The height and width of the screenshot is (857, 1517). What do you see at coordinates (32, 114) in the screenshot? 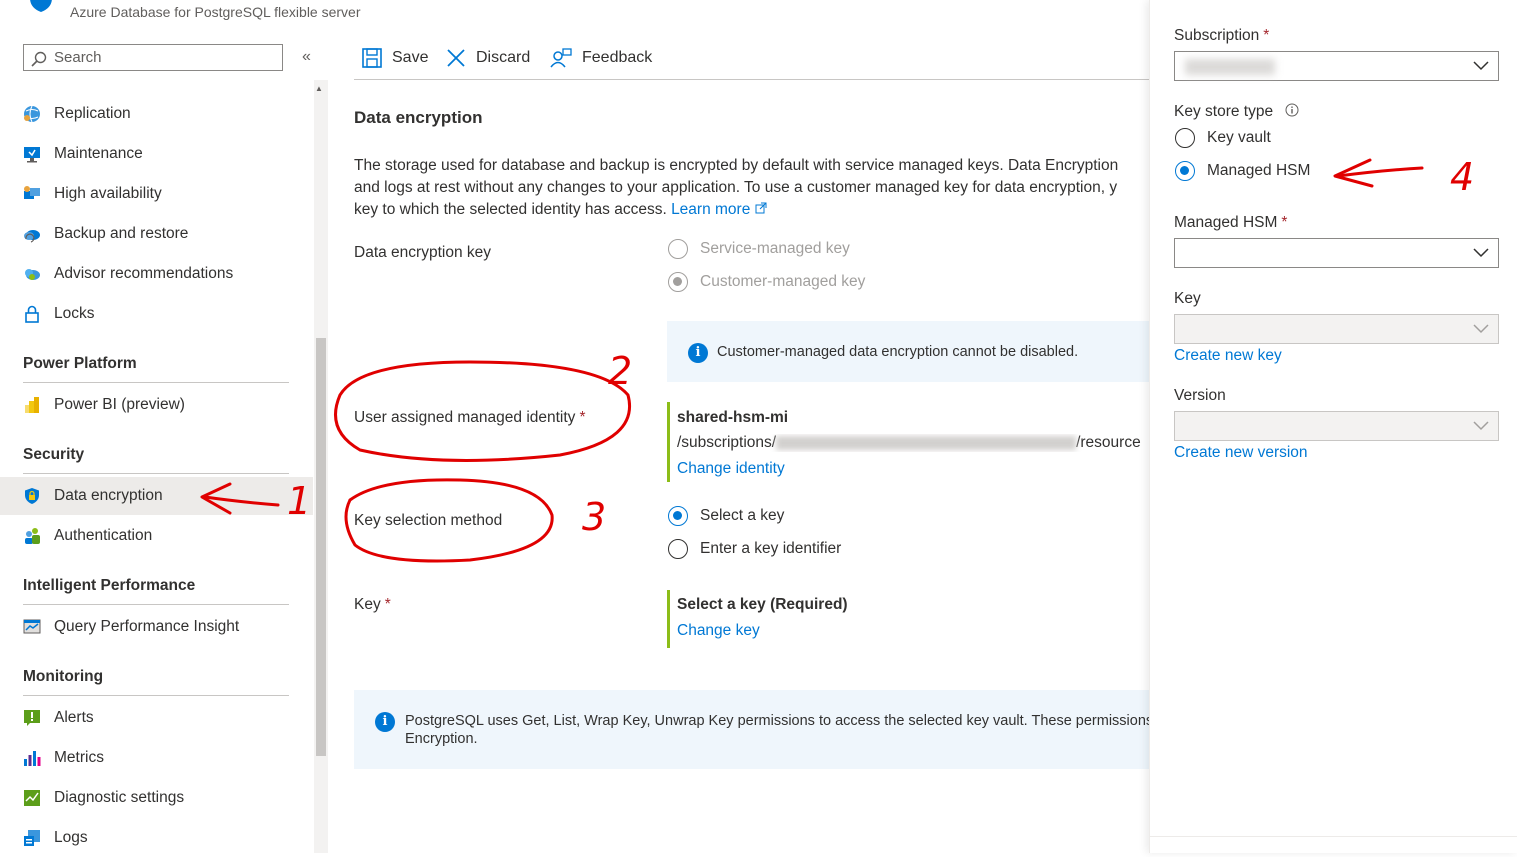
I see `replication-globe-icon` at bounding box center [32, 114].